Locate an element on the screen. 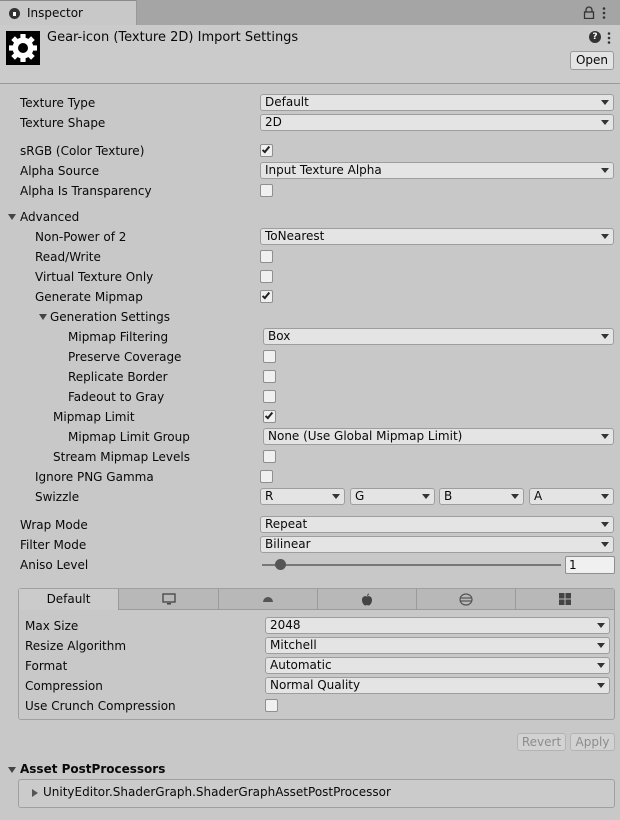 The height and width of the screenshot is (820, 620). mipmap-filtering-label: Mipmap Filtering is located at coordinates (118, 337).